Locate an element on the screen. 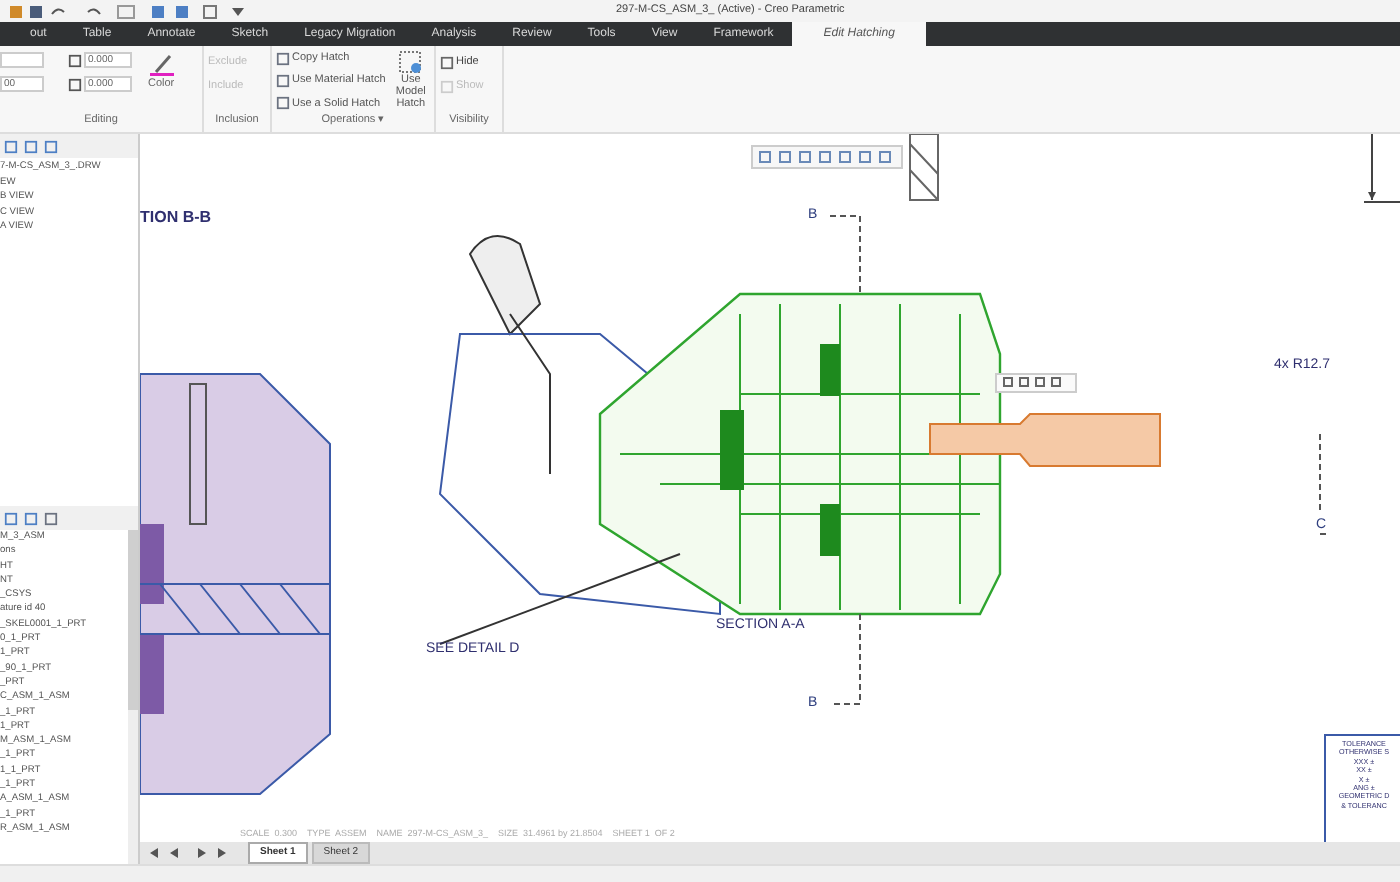 This screenshot has width=1400, height=882. pen-icon is located at coordinates (161, 64).